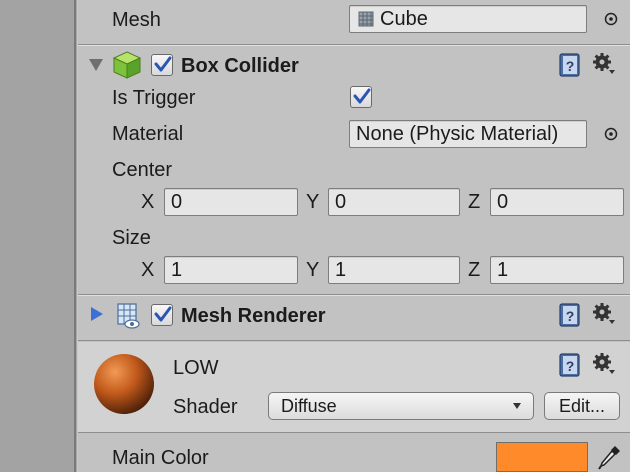  I want to click on eyedropper-icon, so click(609, 458).